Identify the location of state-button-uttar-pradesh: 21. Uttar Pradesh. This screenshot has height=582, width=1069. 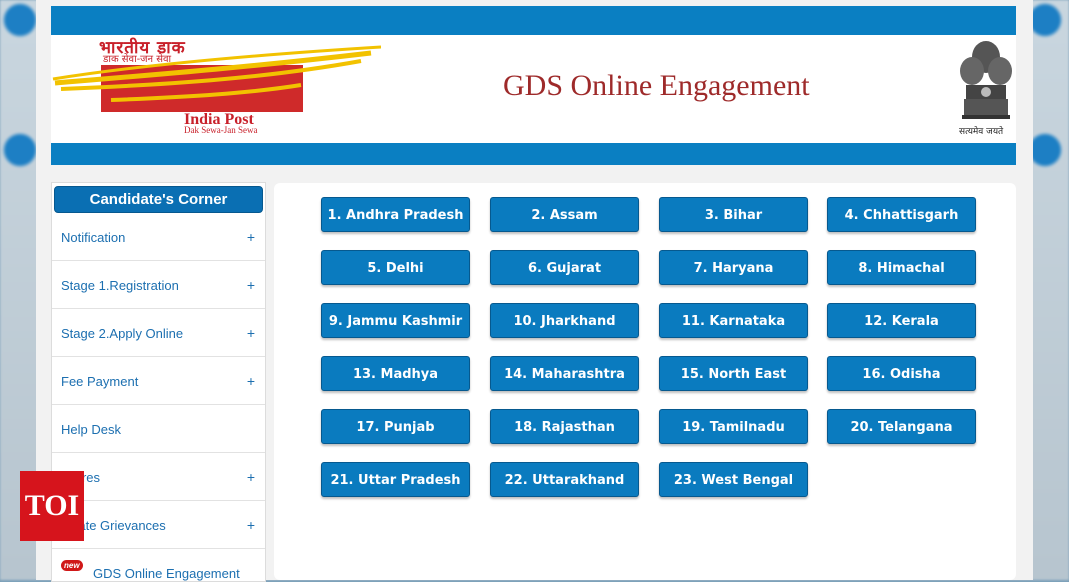
(395, 479).